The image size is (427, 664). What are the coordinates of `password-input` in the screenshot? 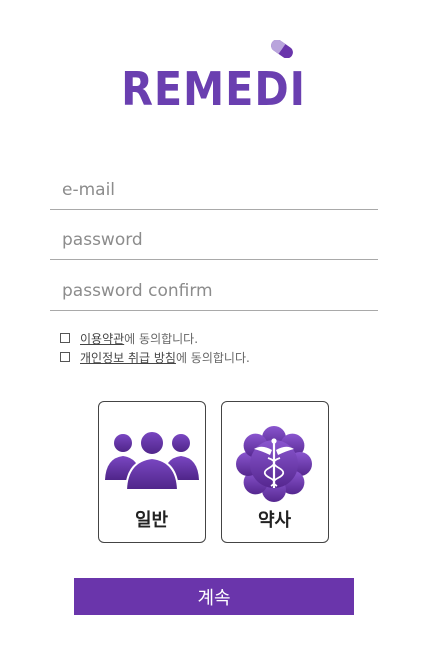 It's located at (214, 235).